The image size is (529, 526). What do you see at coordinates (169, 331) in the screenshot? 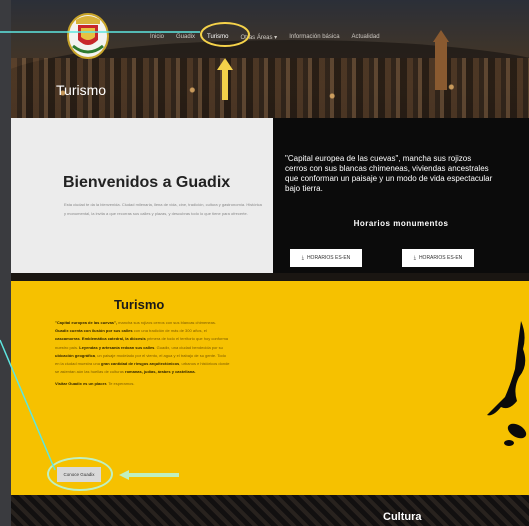
I see `text: con una tradición de más de 300 años, el` at bounding box center [169, 331].